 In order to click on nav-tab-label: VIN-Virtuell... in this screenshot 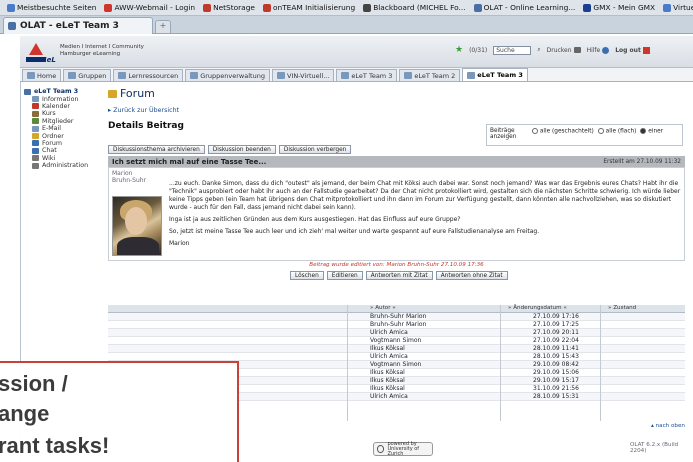, I will do `click(308, 75)`.